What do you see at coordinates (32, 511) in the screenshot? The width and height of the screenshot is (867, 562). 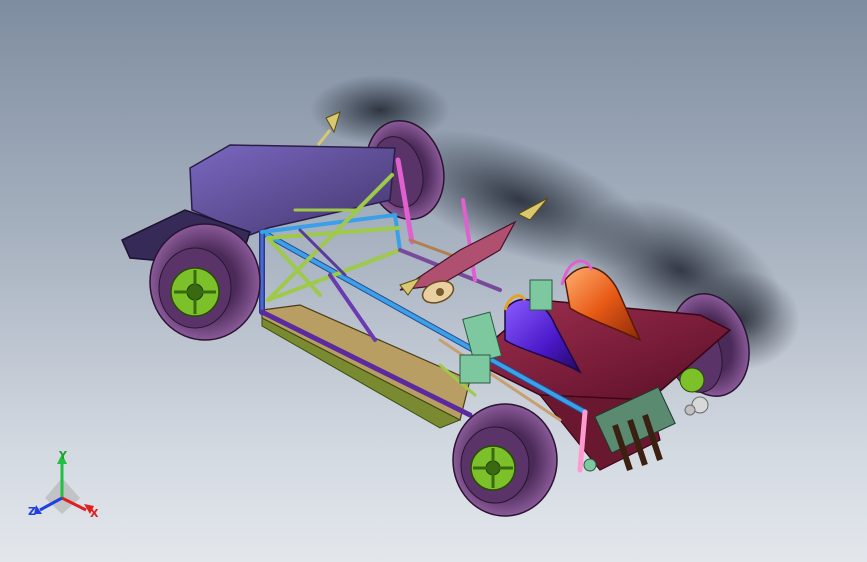 I see `axis-z-label: Z` at bounding box center [32, 511].